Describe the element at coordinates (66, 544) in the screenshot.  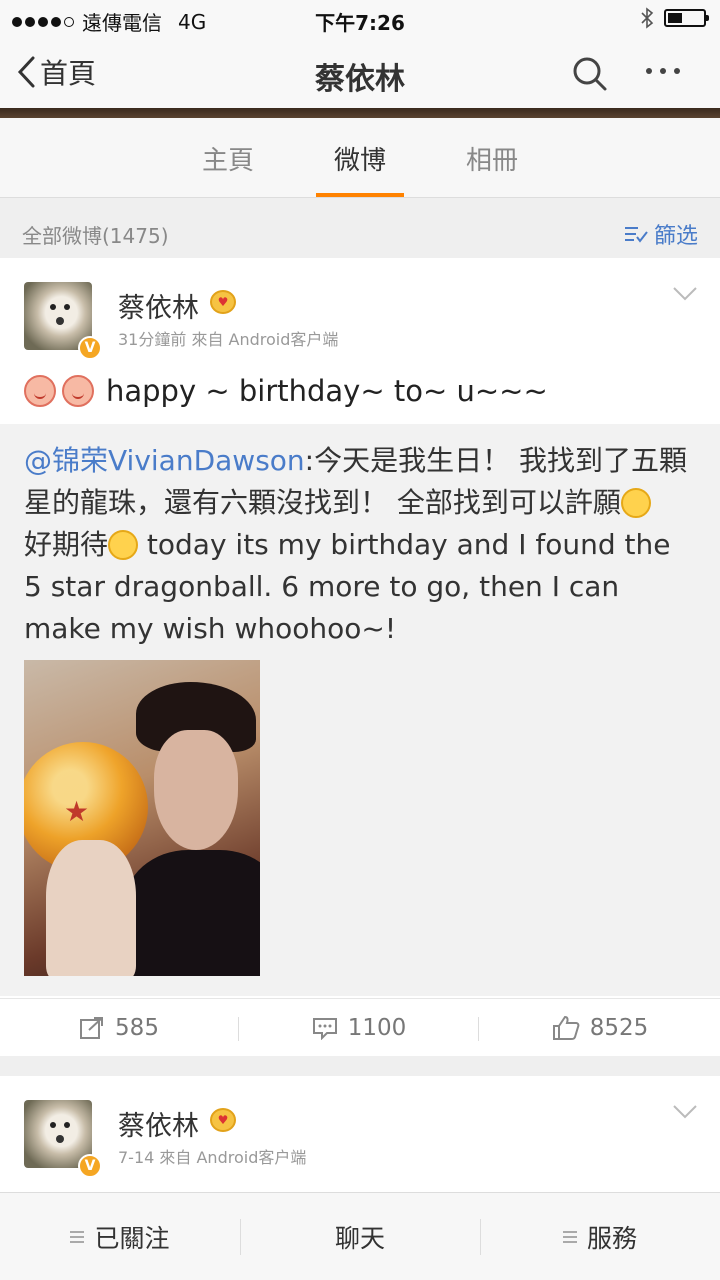
I see `repost-text-part2: 好期待` at that location.